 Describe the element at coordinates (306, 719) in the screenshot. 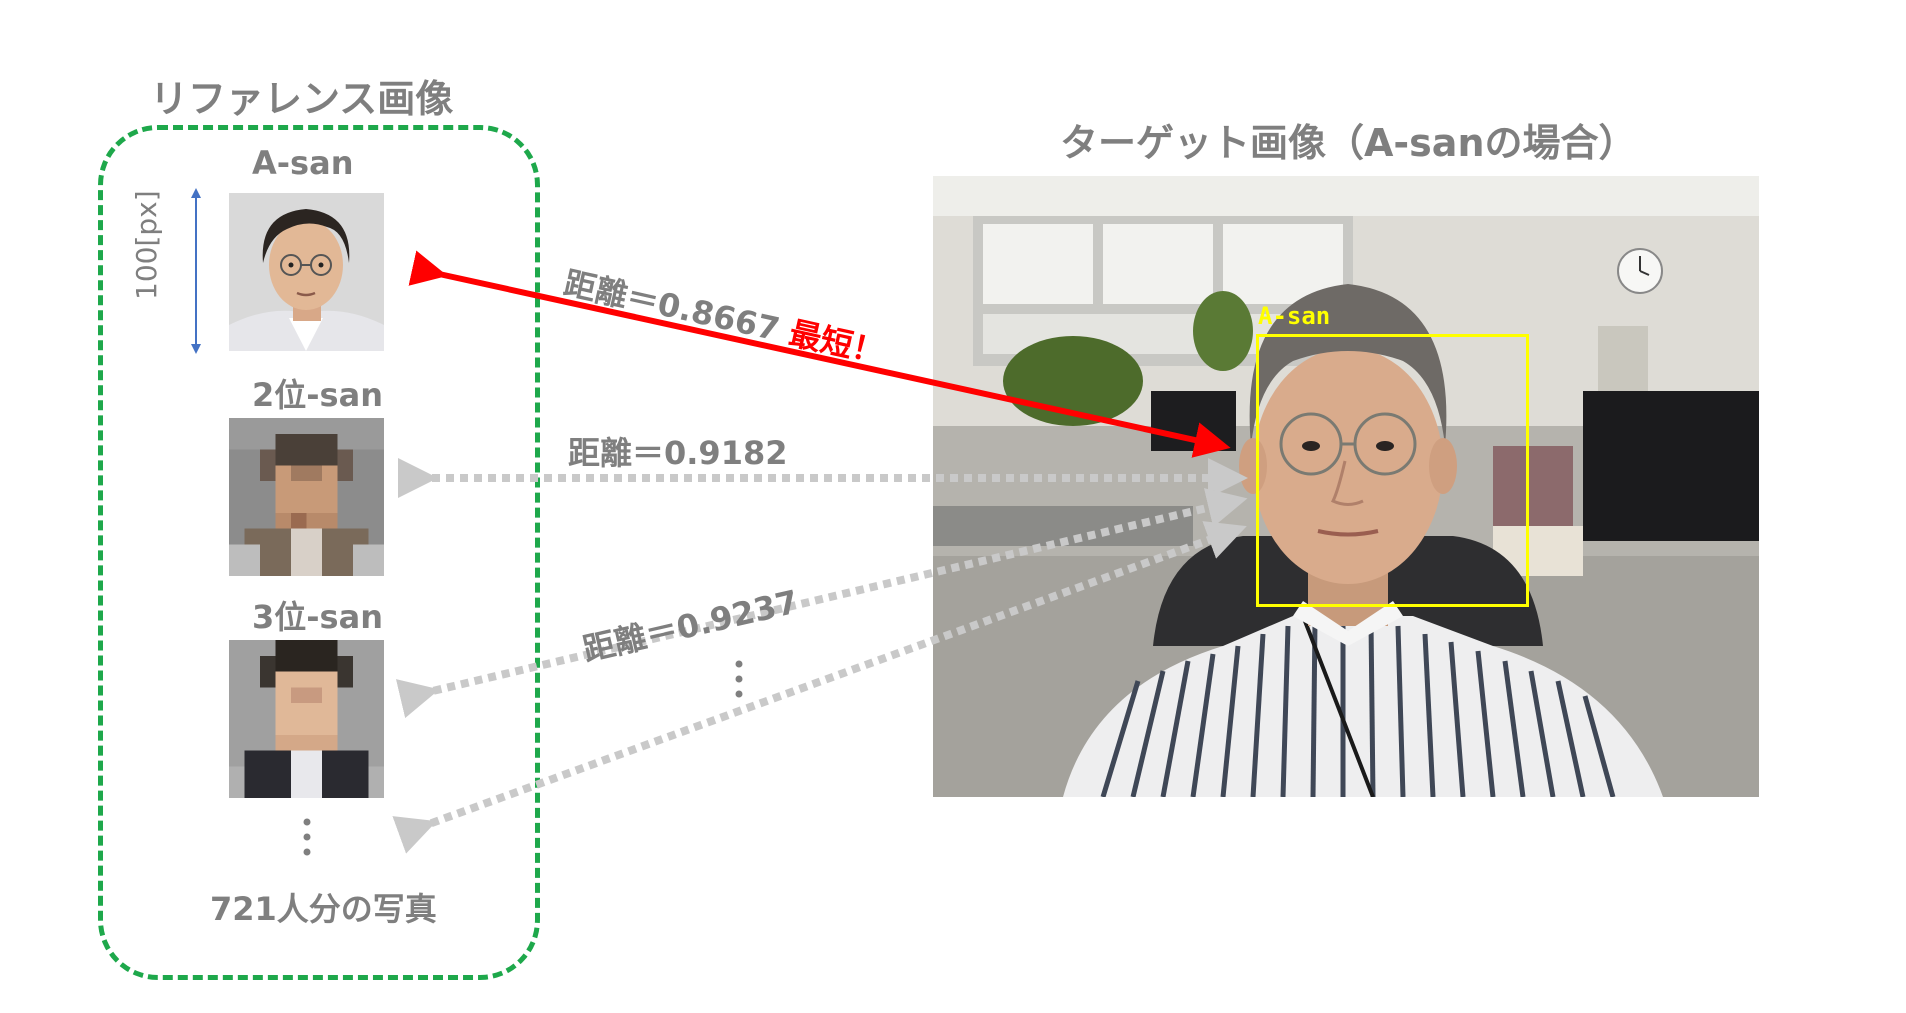

I see `face-photo-3rd-pixelated` at that location.